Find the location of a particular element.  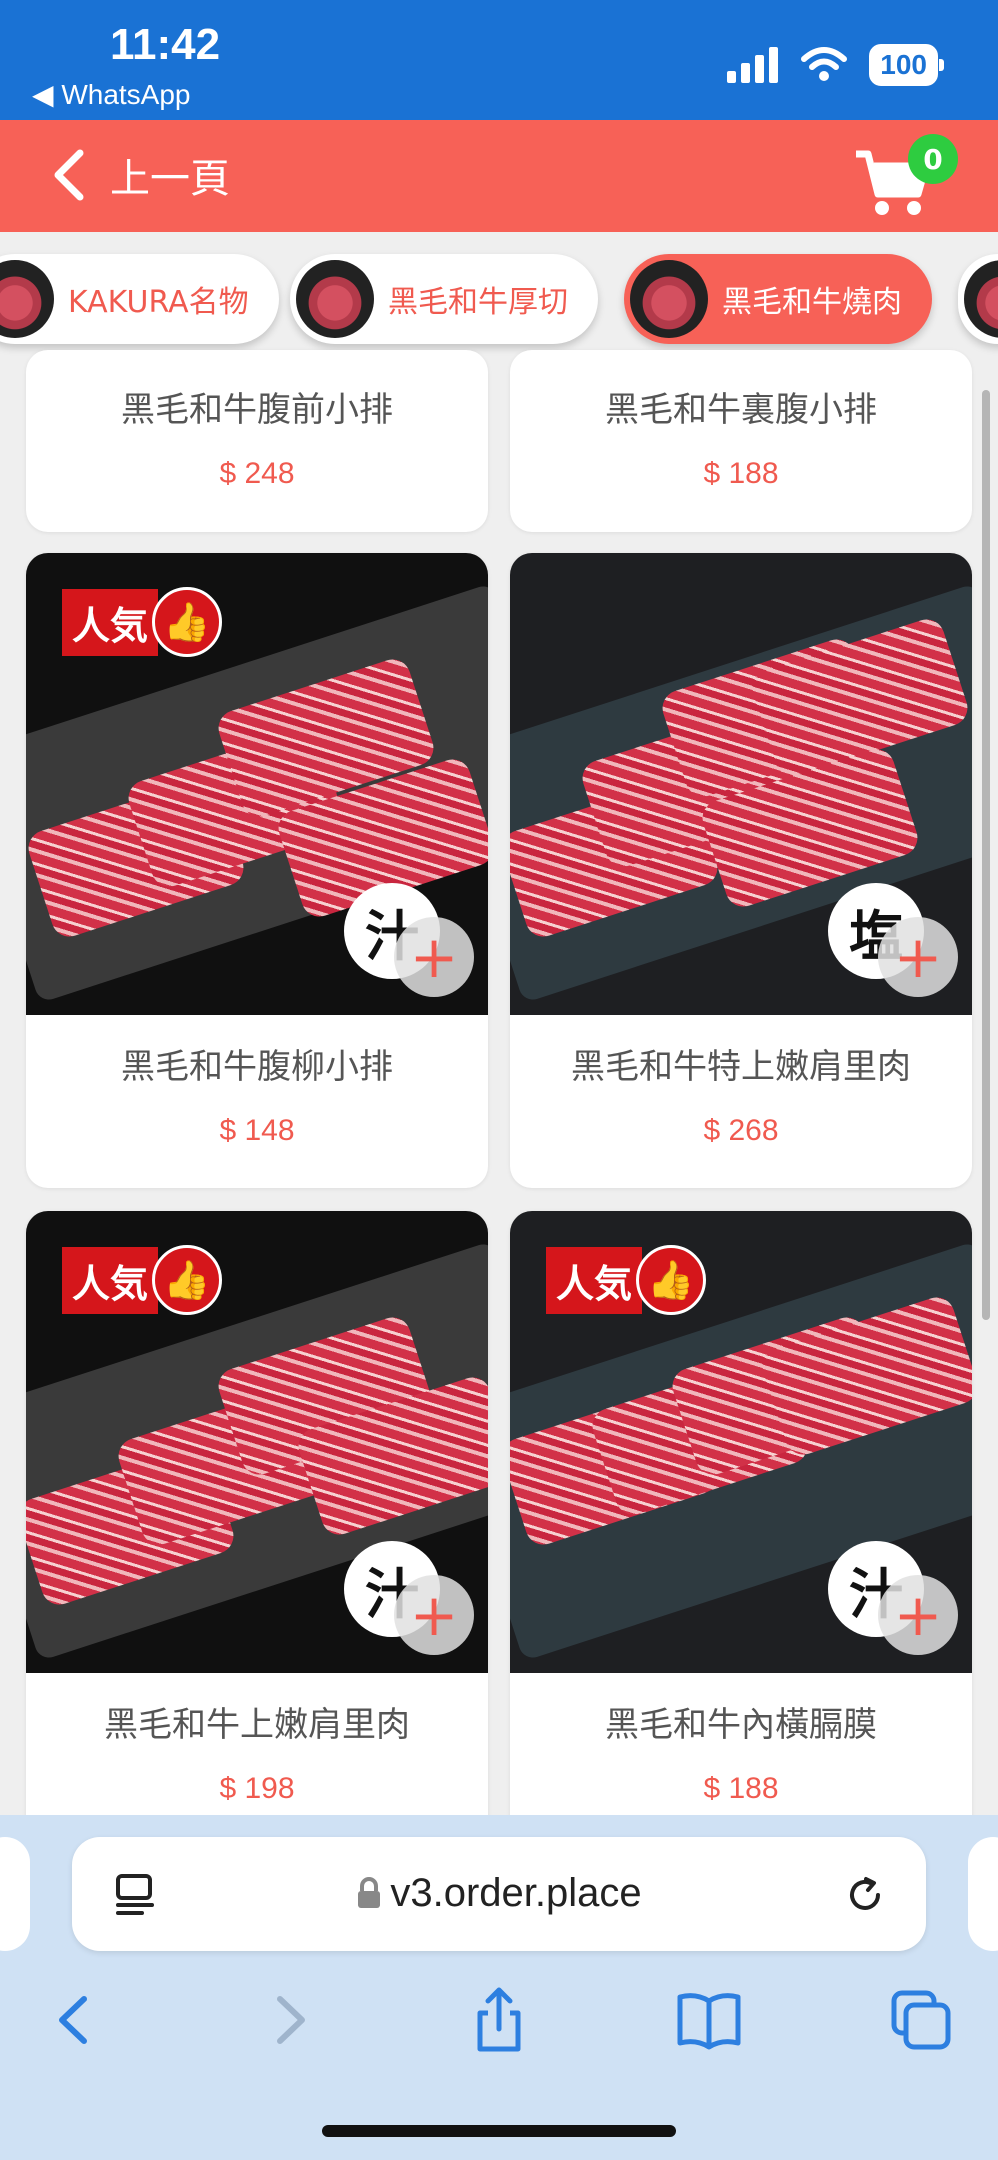

reload-icon is located at coordinates (866, 1895).